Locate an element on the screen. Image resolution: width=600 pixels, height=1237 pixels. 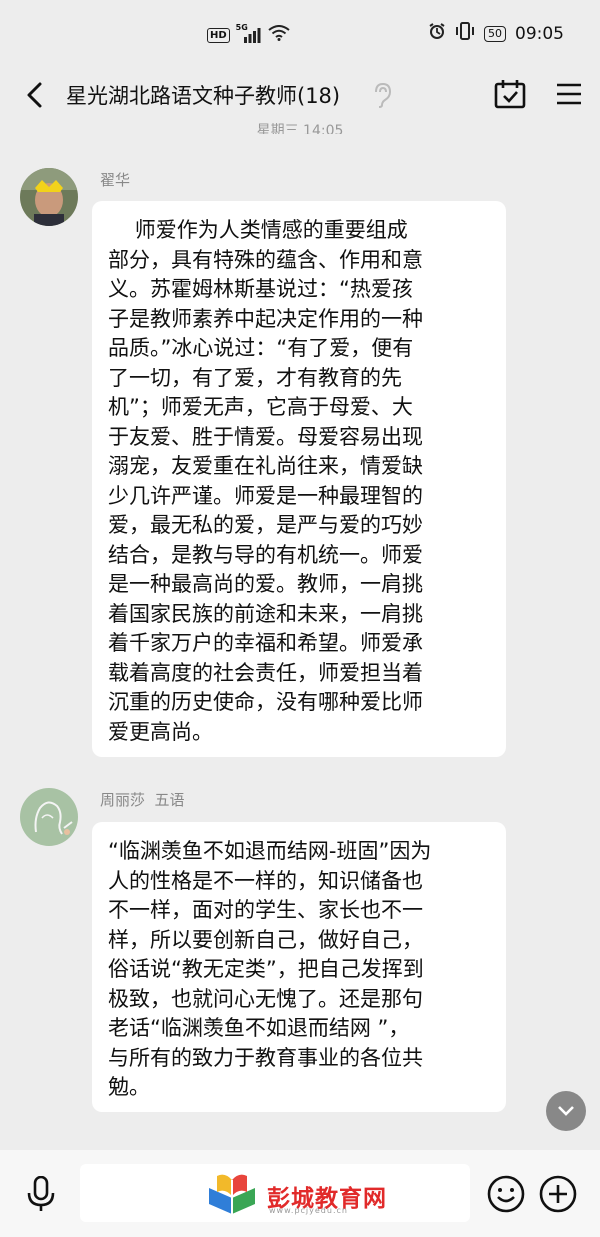
sender-name: 翟华 is located at coordinates (115, 180).